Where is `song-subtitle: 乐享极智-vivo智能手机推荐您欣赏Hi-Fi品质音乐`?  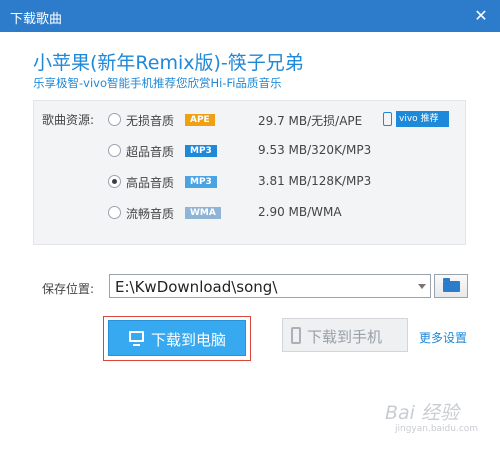 song-subtitle: 乐享极智-vivo智能手机推荐您欣赏Hi-Fi品质音乐 is located at coordinates (157, 83).